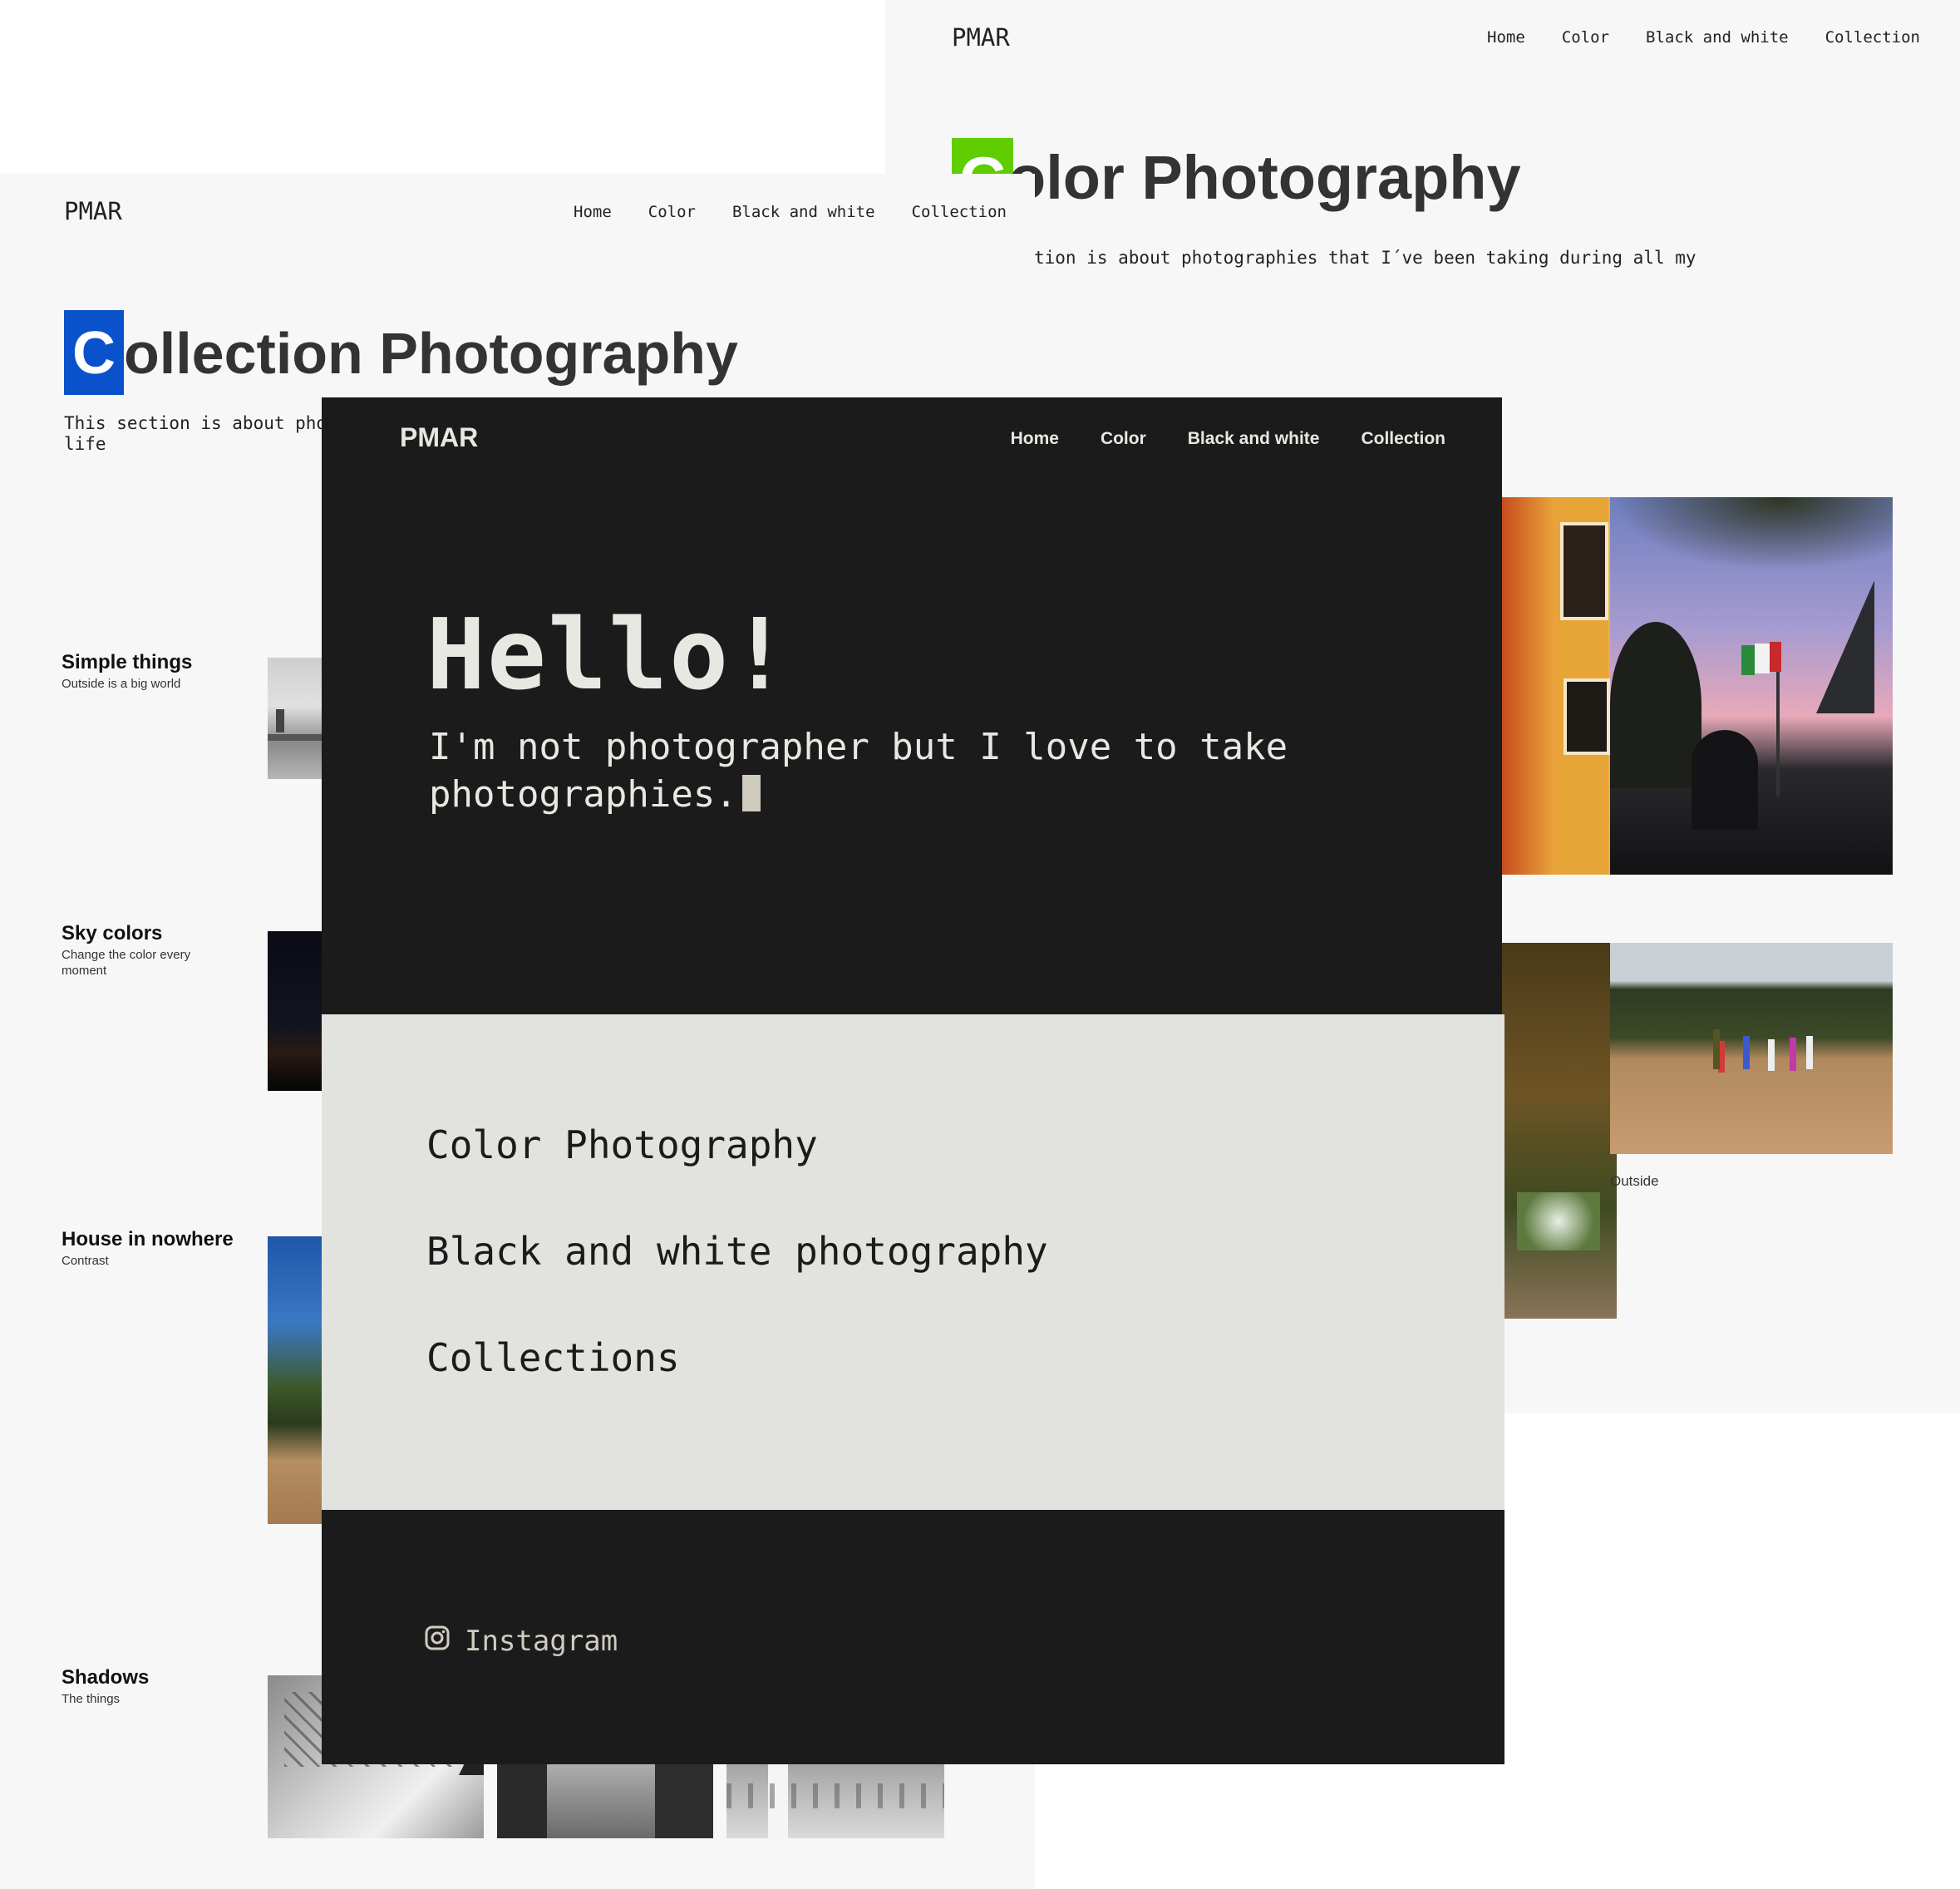  What do you see at coordinates (622, 1144) in the screenshot?
I see `link-color-photography: Color Photography` at bounding box center [622, 1144].